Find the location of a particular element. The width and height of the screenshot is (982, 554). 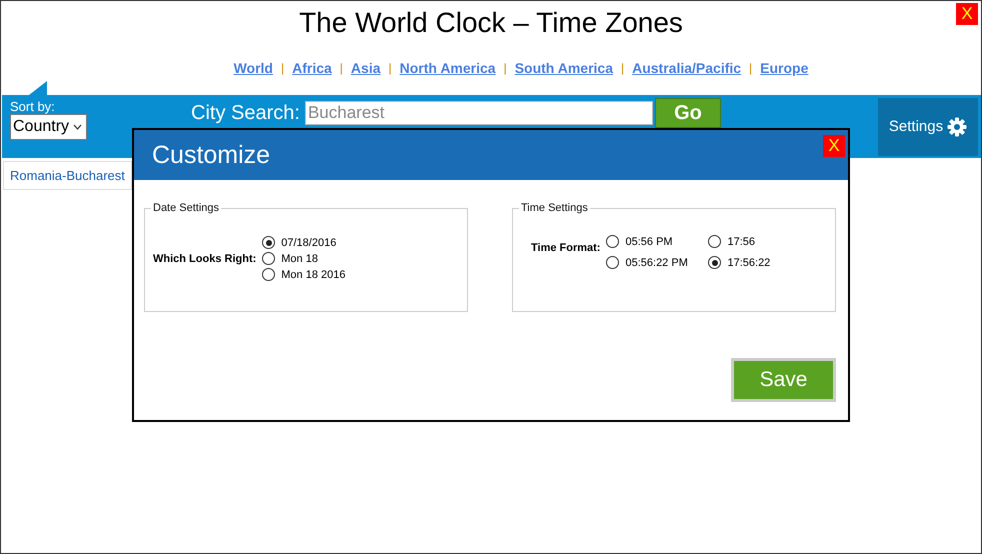

settings-button: Settings is located at coordinates (928, 127).